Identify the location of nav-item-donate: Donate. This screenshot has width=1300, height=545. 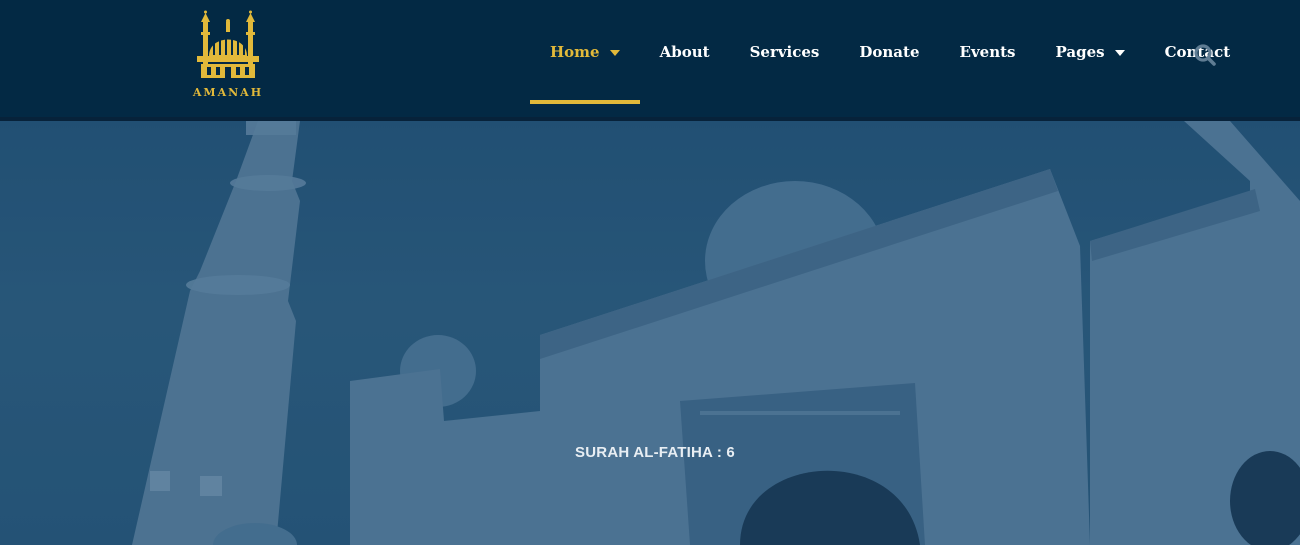
(889, 52).